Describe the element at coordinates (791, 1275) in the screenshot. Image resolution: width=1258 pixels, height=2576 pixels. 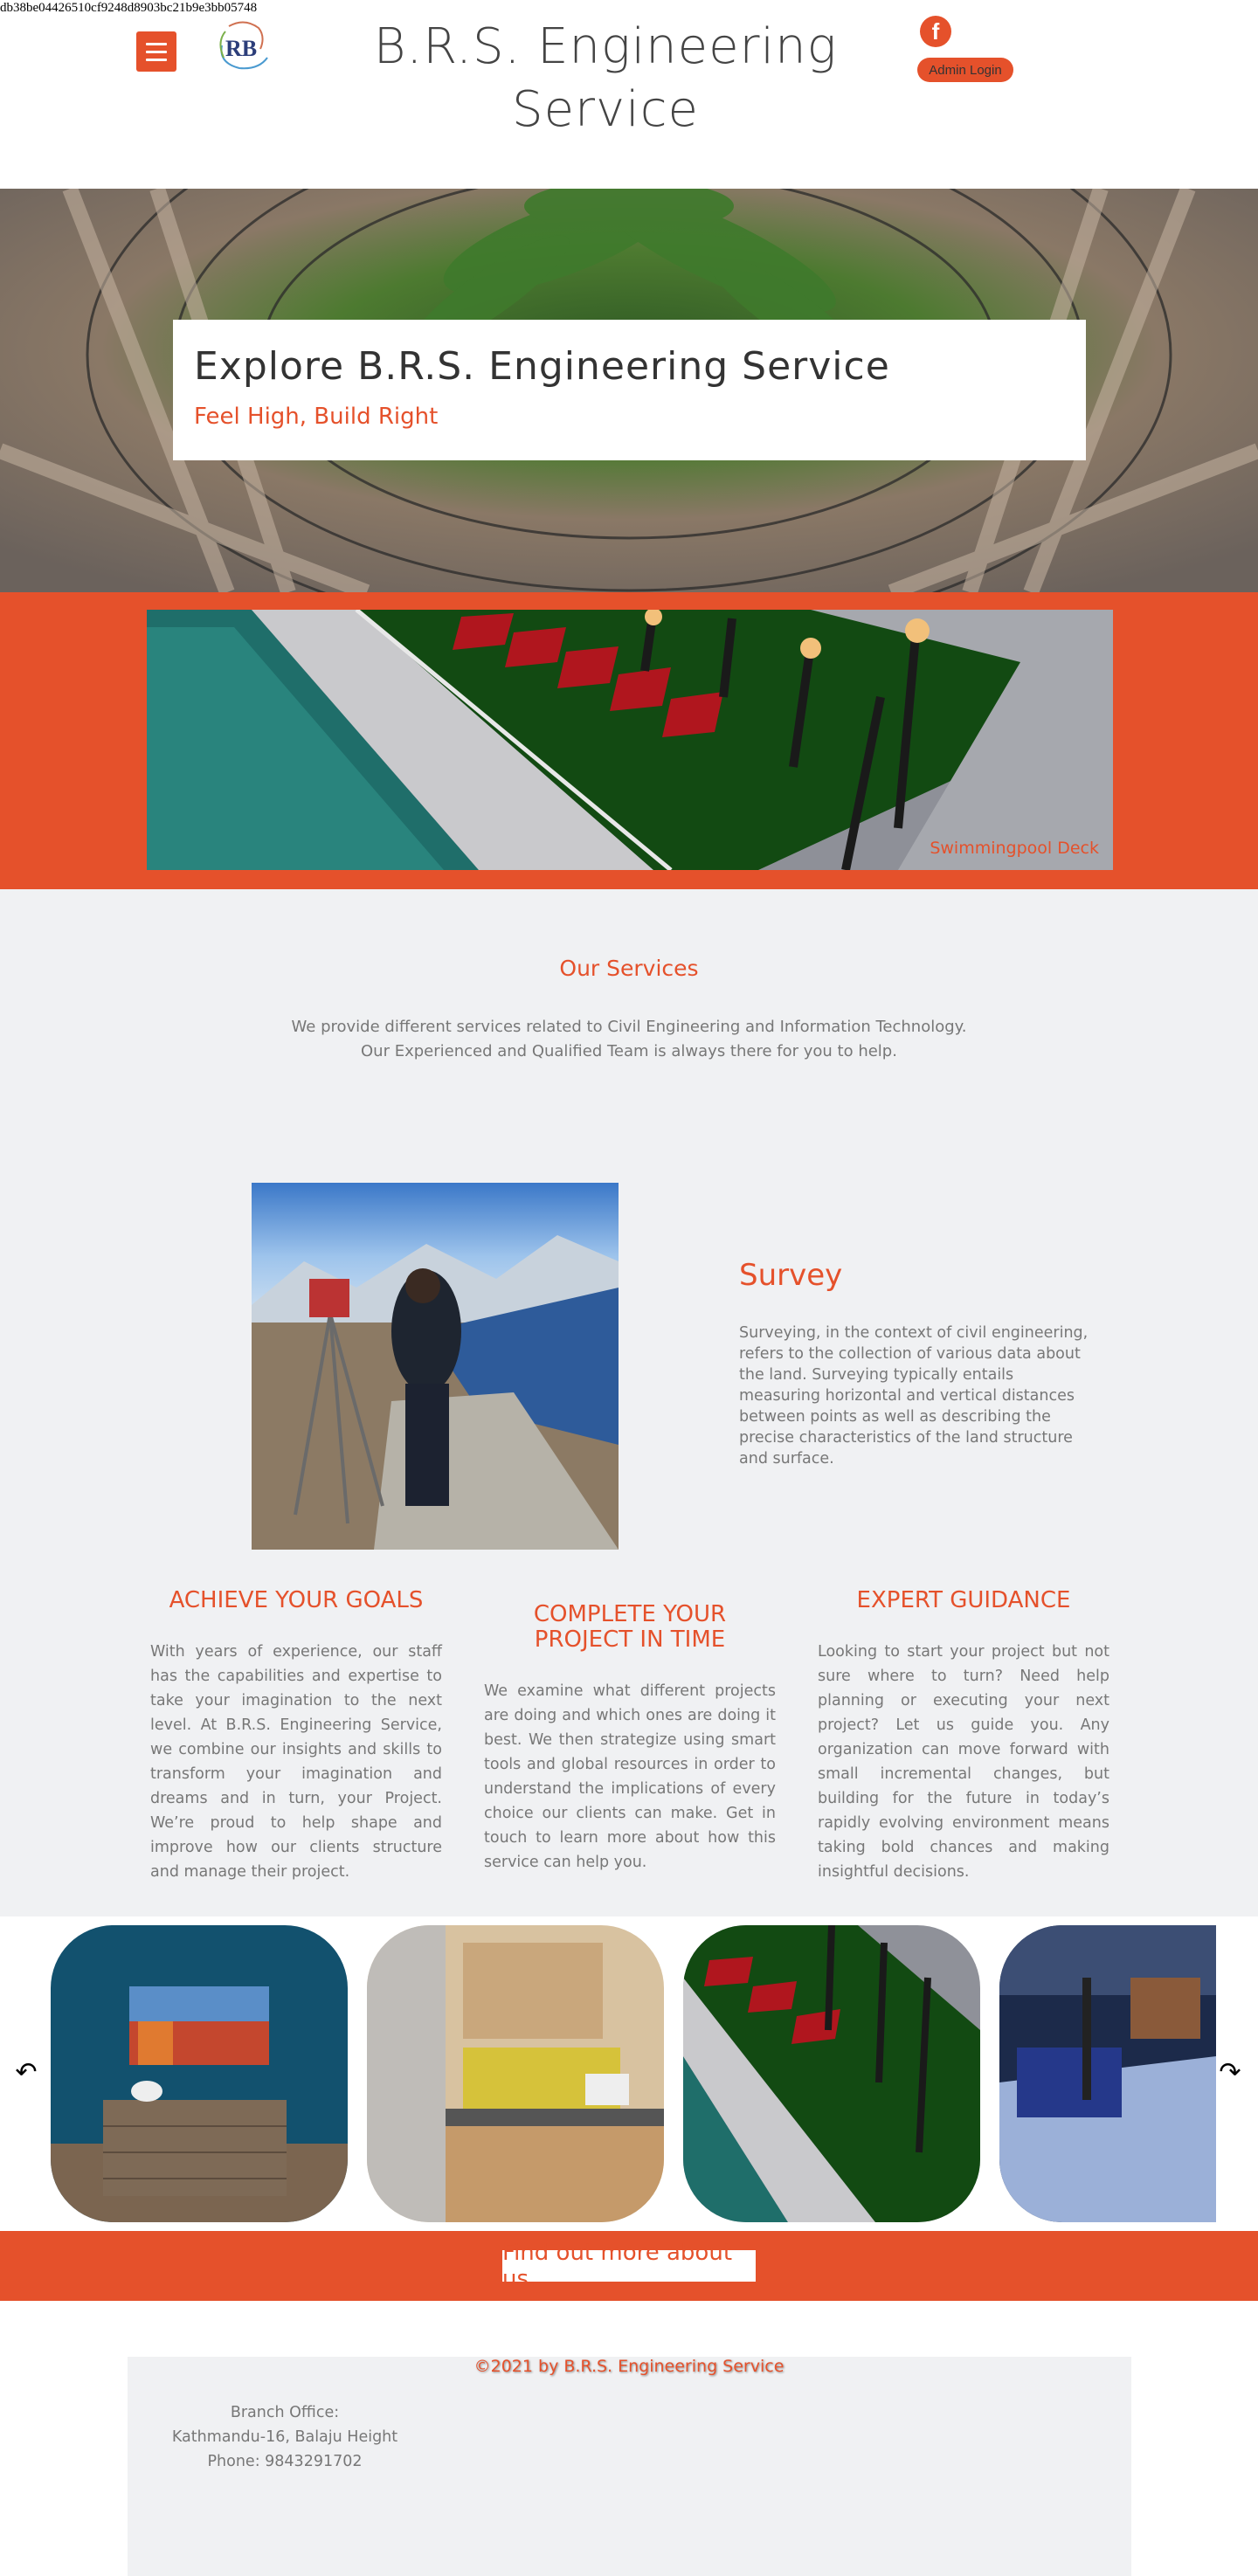
I see `survey-title: Survey` at that location.